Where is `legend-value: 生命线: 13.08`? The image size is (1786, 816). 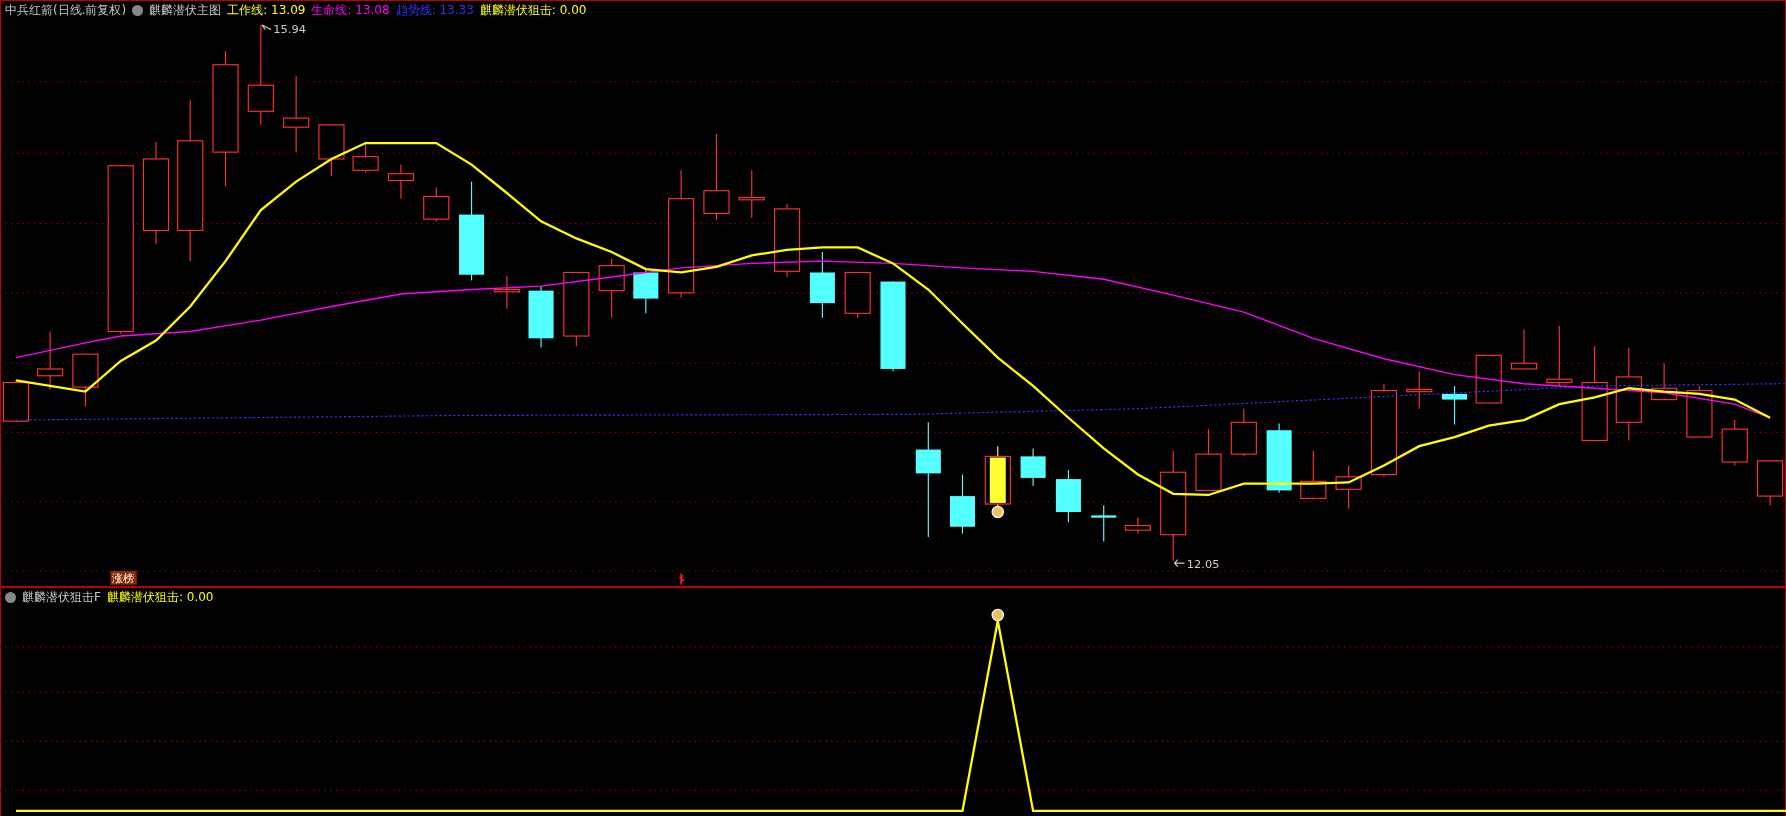 legend-value: 生命线: 13.08 is located at coordinates (350, 10).